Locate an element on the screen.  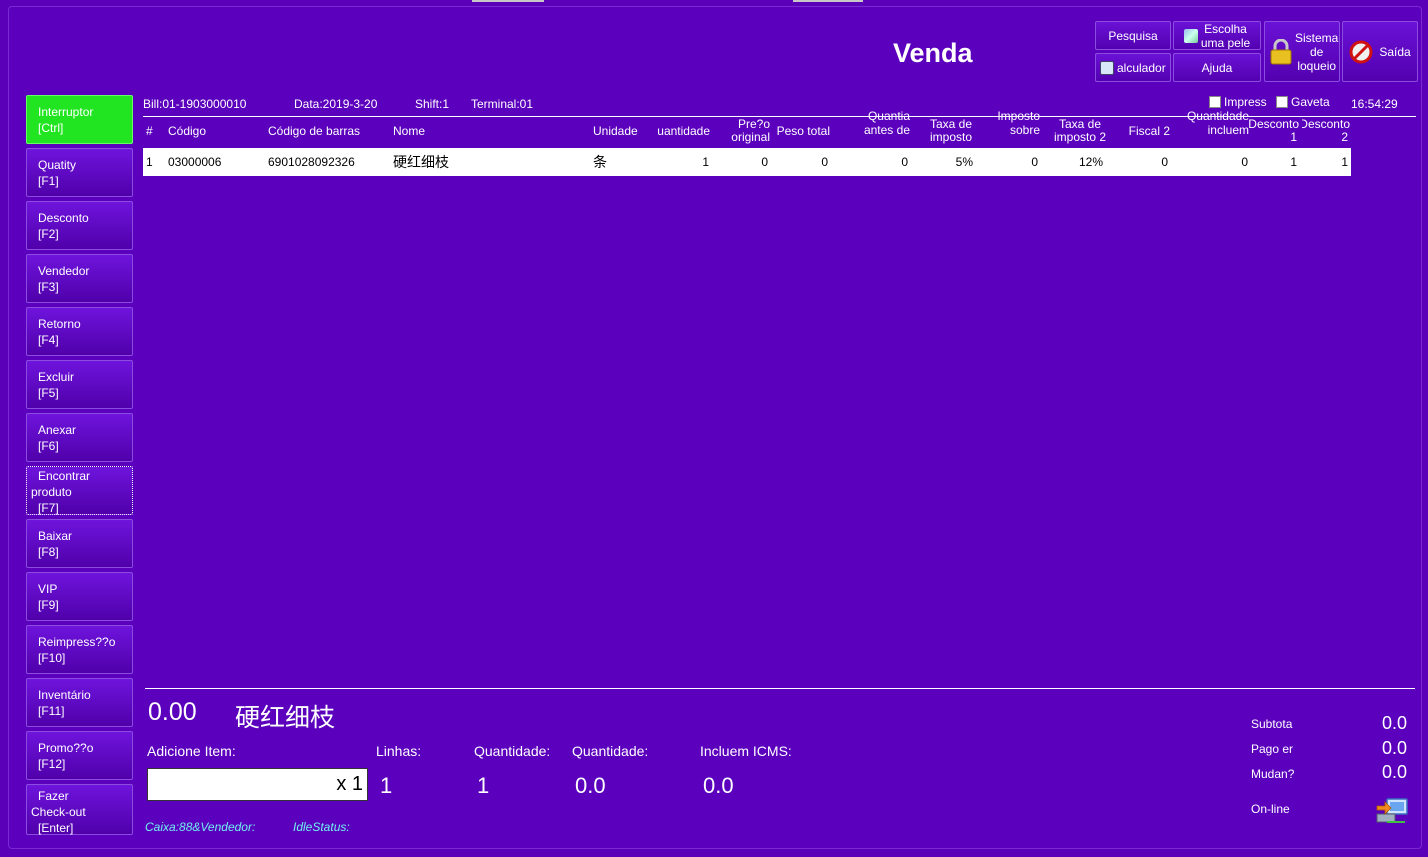
col-header-quantity: uantidade is located at coordinates (679, 131).